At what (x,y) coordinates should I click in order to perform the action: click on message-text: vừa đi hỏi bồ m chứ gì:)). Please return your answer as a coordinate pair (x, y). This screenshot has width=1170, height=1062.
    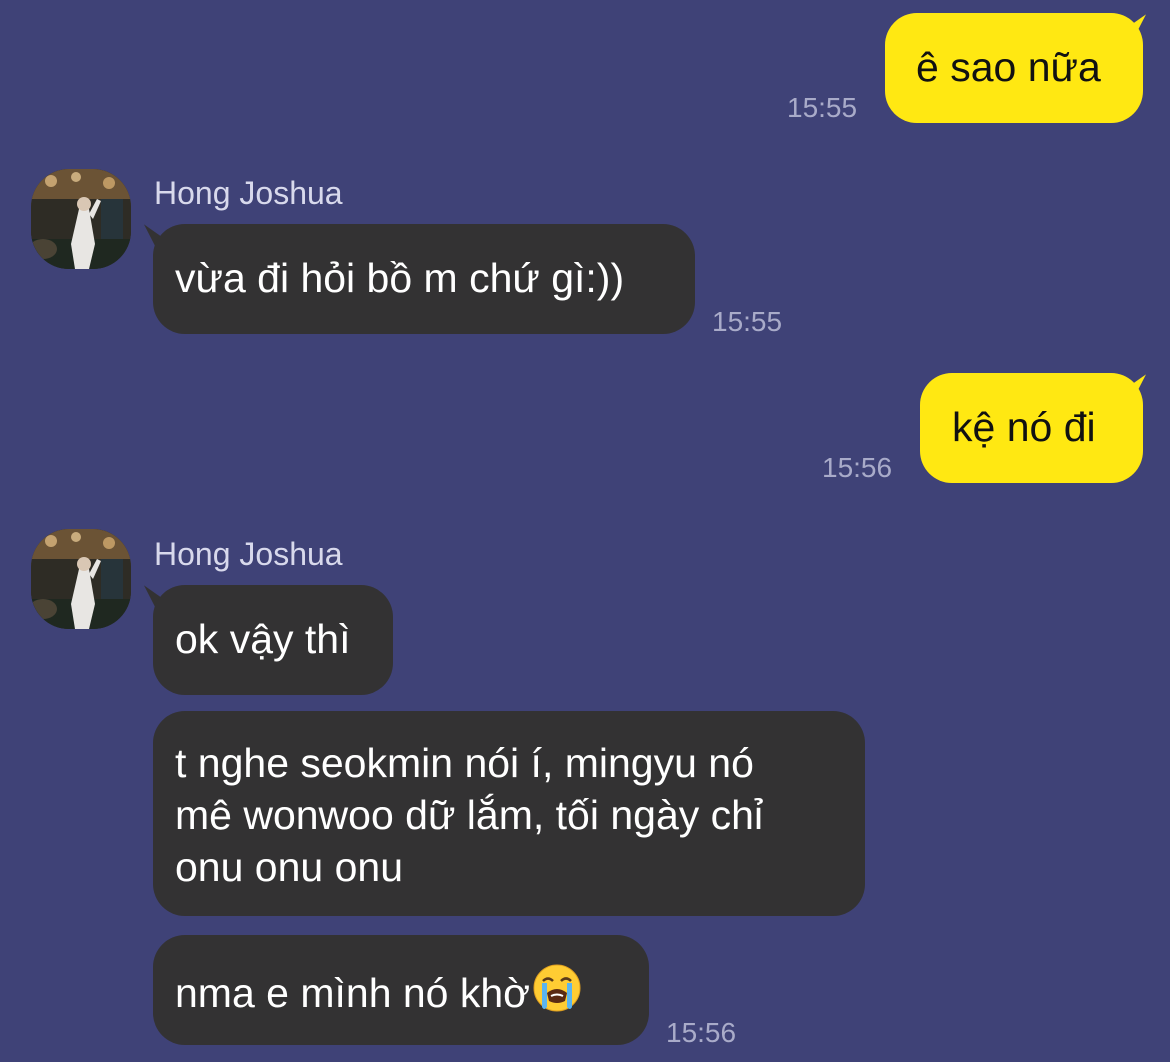
    Looking at the image, I should click on (400, 278).